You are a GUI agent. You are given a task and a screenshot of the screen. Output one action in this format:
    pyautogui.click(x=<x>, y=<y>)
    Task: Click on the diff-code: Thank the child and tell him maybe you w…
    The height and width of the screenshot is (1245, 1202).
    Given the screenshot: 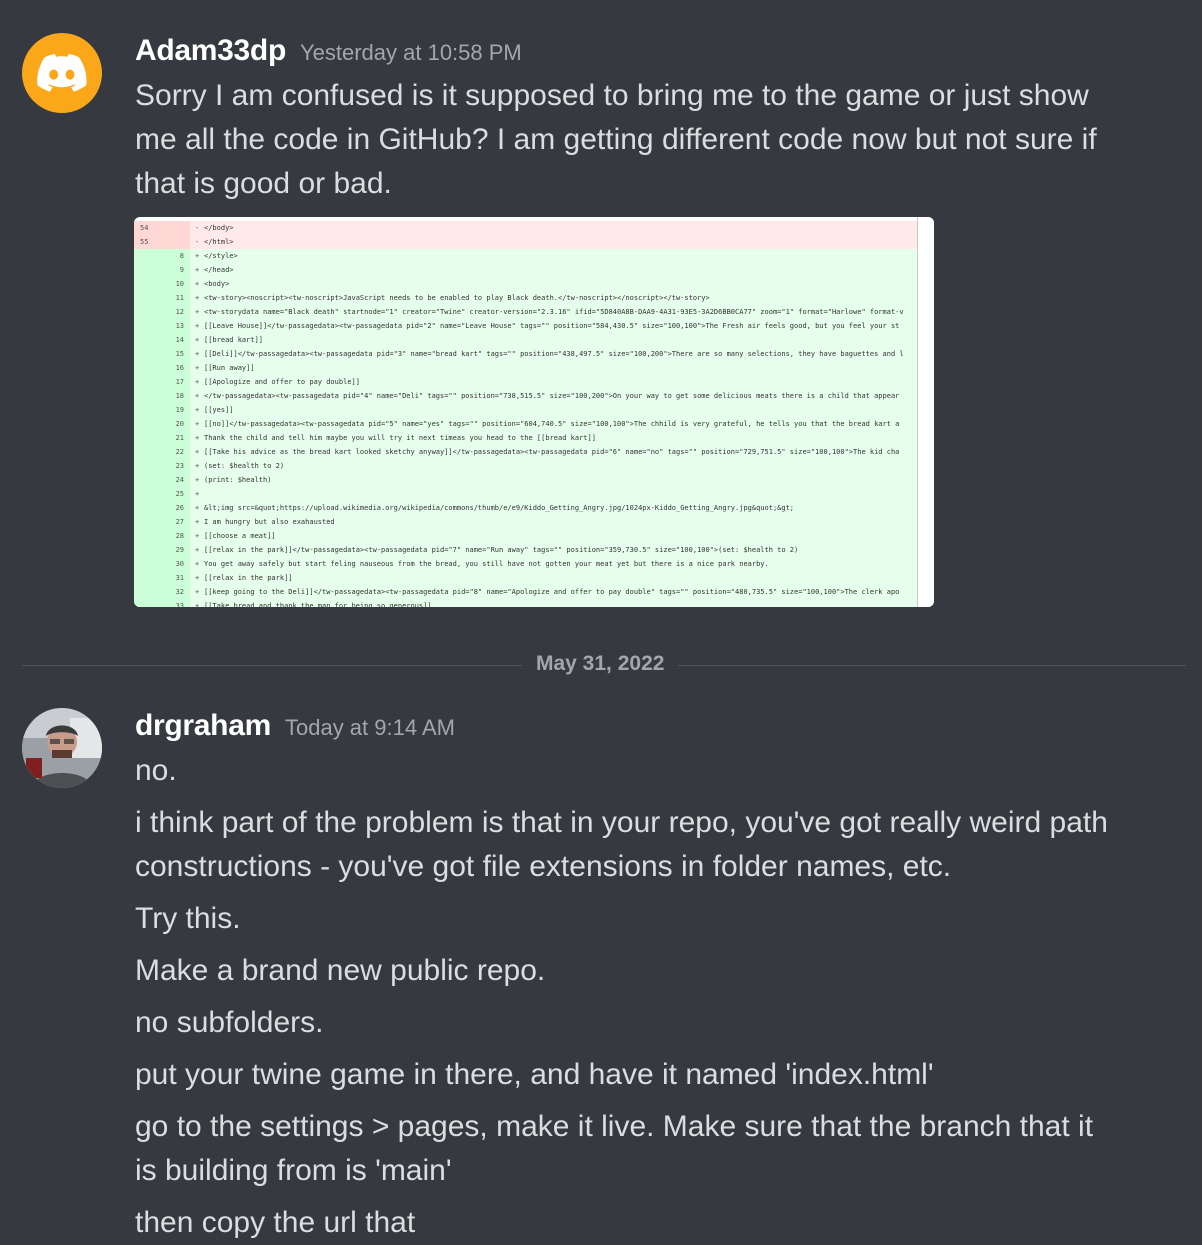 What is the action you would take?
    pyautogui.click(x=400, y=438)
    